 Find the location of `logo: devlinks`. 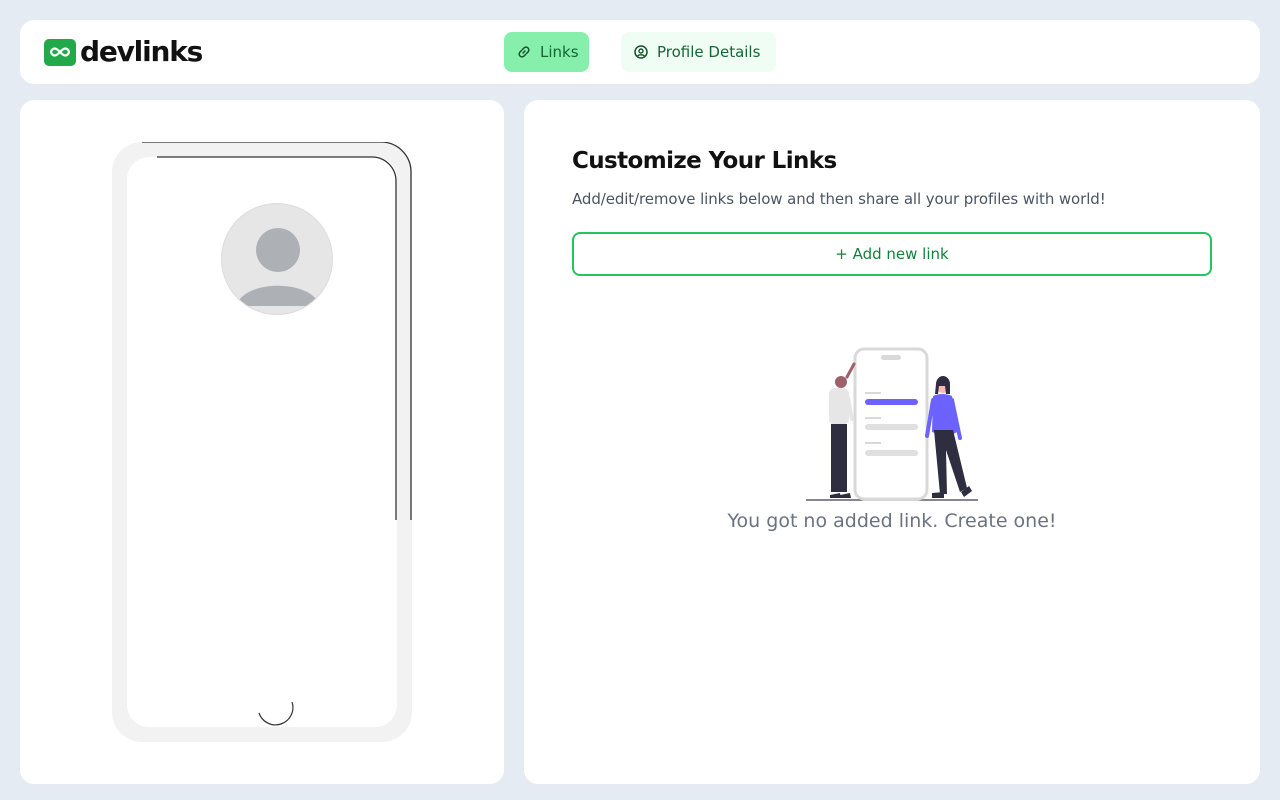

logo: devlinks is located at coordinates (123, 51).